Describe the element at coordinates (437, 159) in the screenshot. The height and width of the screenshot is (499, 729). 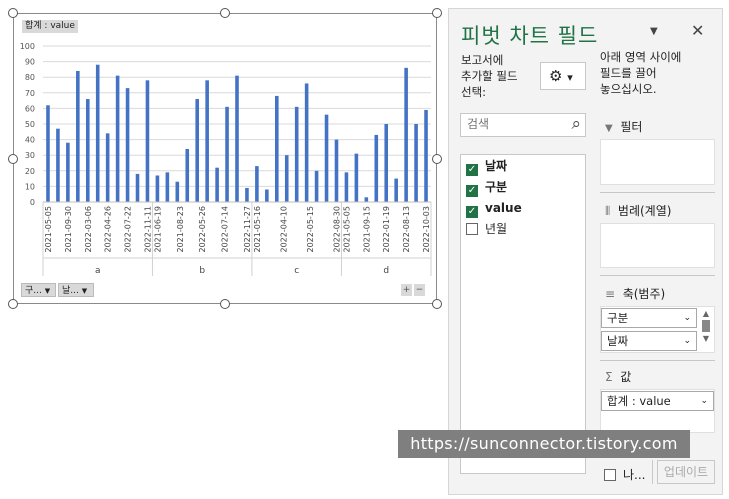
I see `resize-handle-right` at that location.